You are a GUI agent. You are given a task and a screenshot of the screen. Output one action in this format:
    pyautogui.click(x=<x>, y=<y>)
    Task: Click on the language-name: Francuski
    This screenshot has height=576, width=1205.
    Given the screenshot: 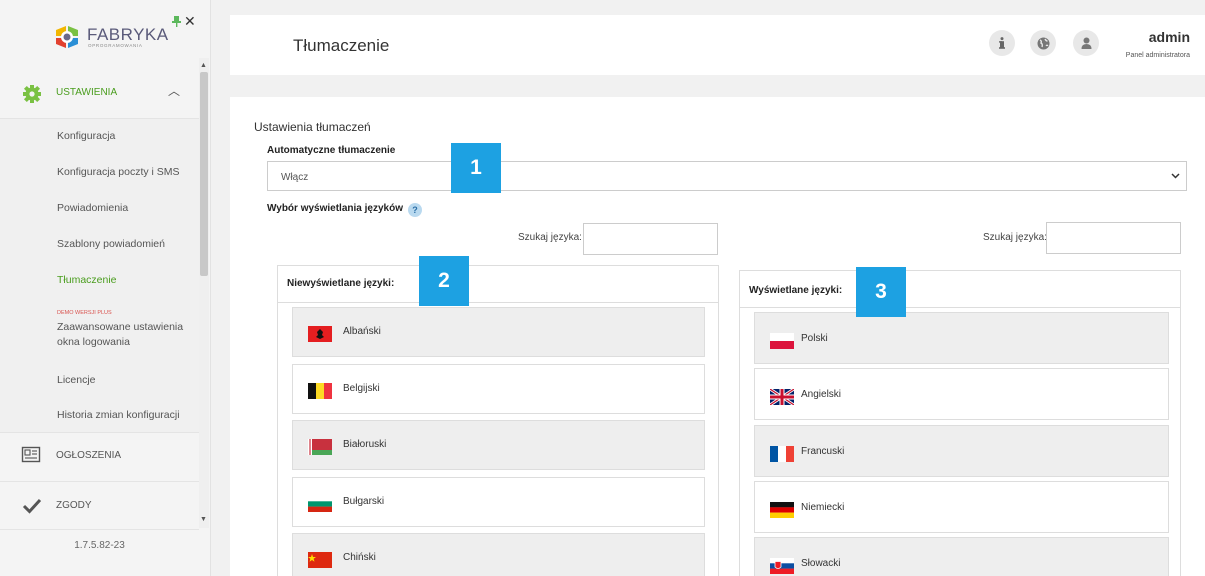 What is the action you would take?
    pyautogui.click(x=823, y=451)
    